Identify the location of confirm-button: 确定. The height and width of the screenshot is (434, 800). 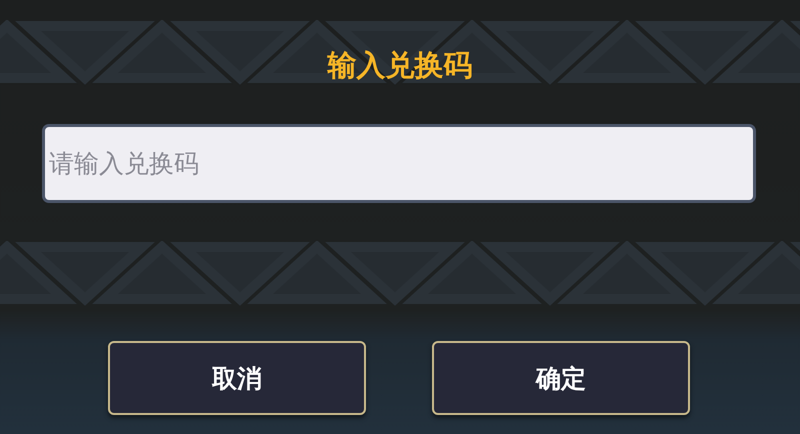
(561, 378).